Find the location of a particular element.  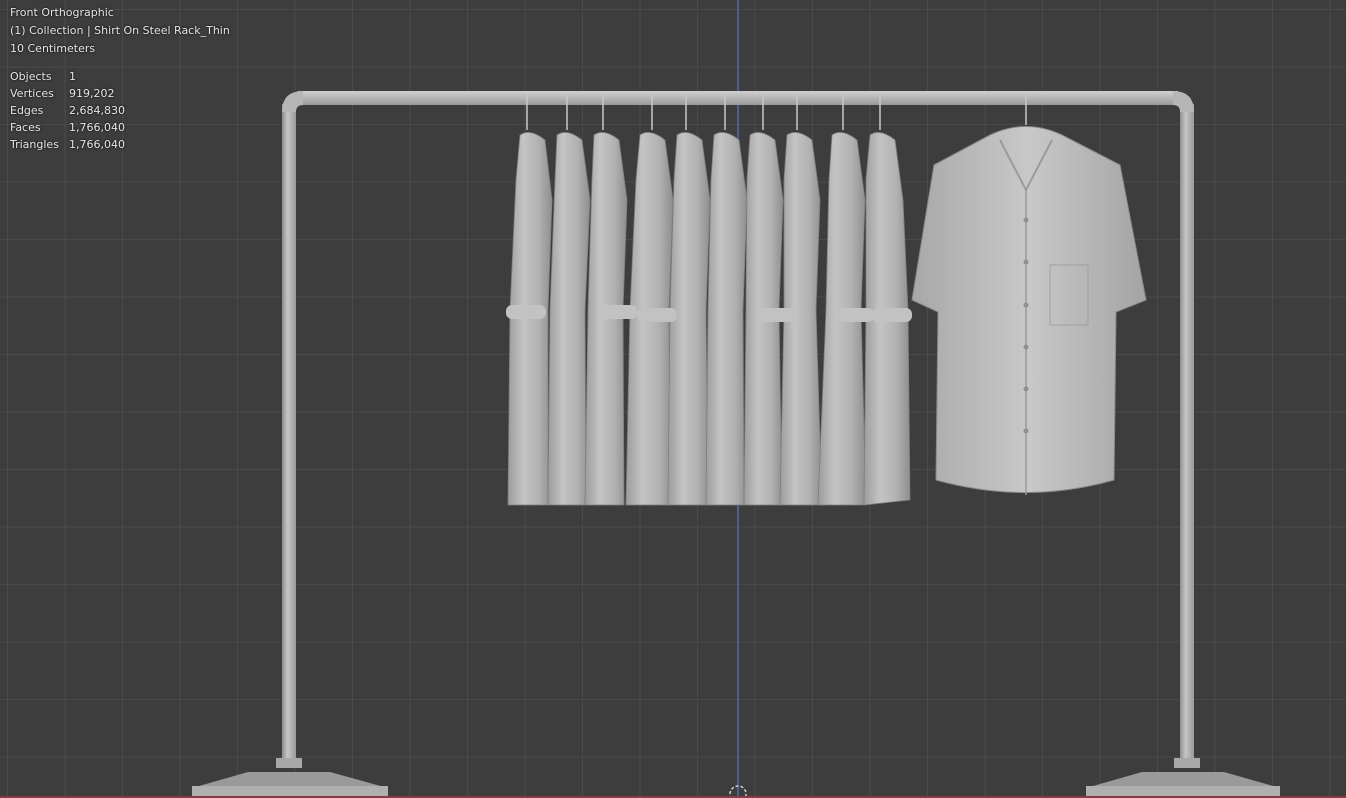

stat-label: Vertices is located at coordinates (32, 93).